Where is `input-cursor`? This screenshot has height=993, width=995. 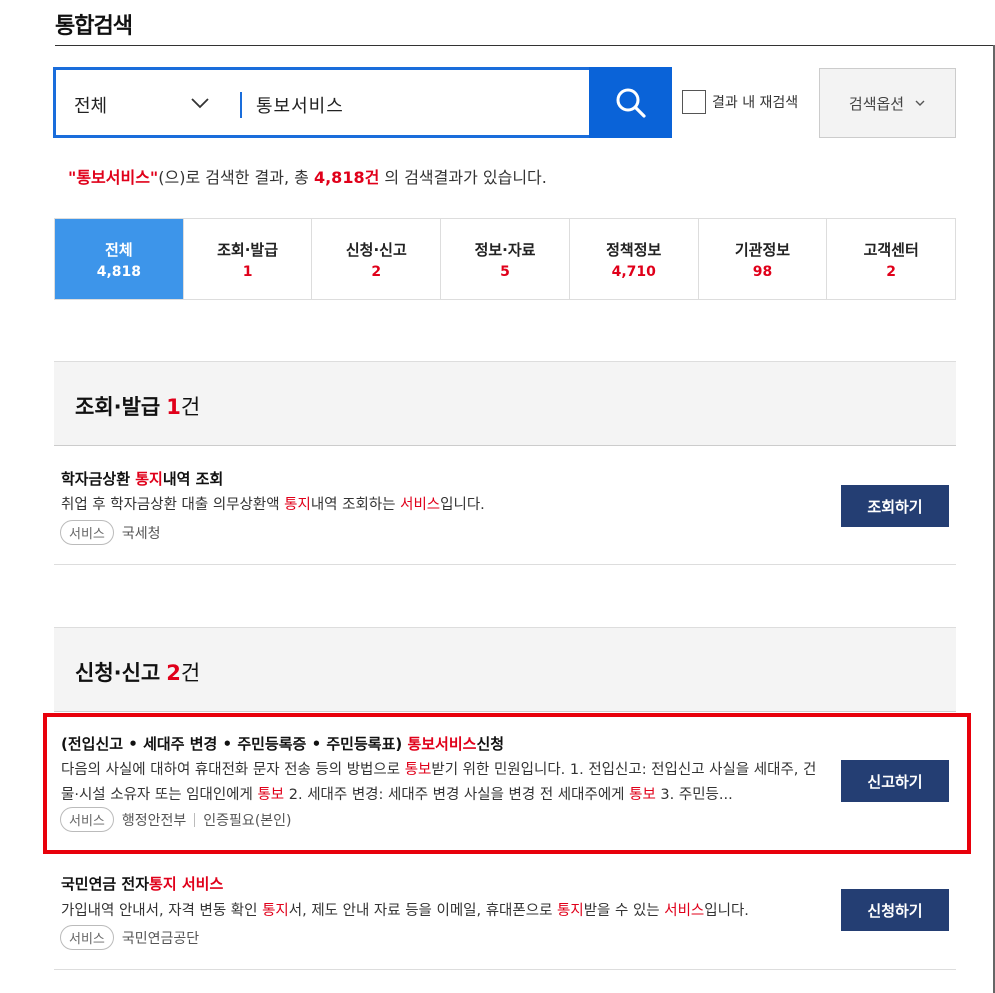 input-cursor is located at coordinates (241, 105).